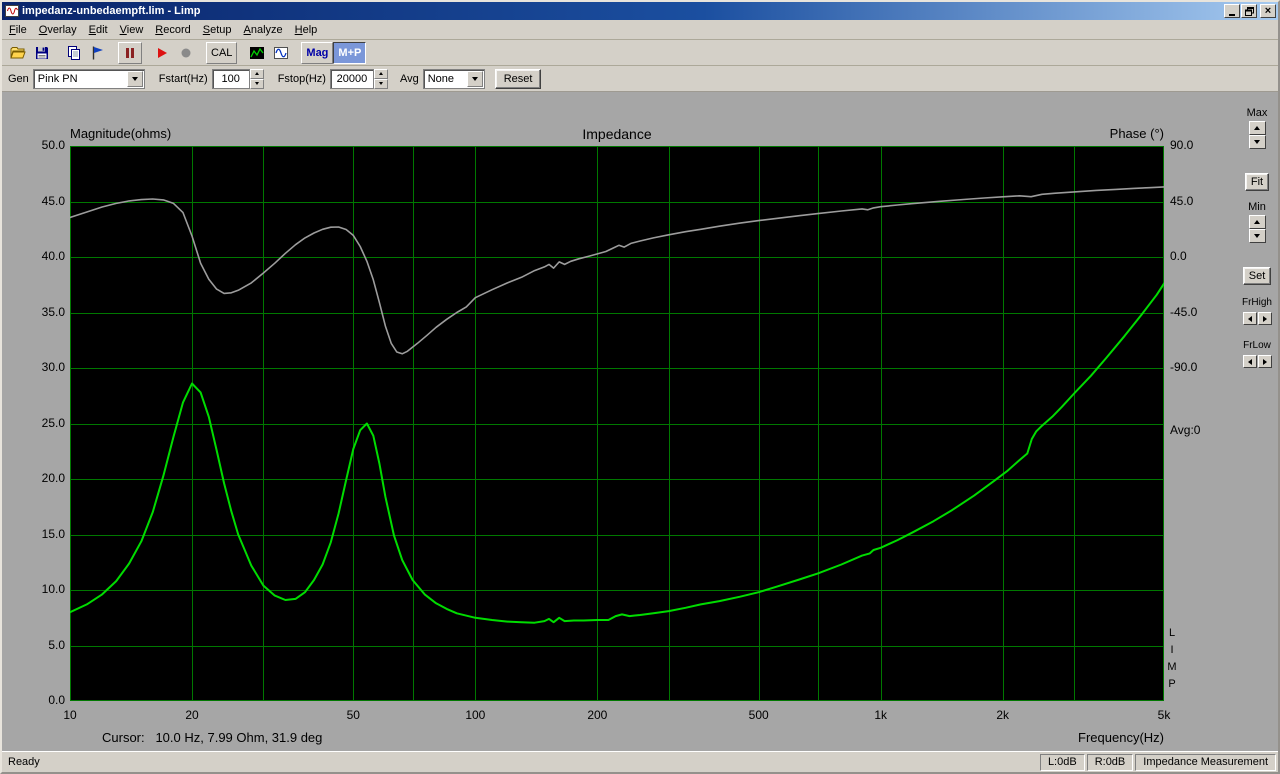 This screenshot has width=1280, height=774. What do you see at coordinates (230, 78) in the screenshot?
I see `fstart-input: 100` at bounding box center [230, 78].